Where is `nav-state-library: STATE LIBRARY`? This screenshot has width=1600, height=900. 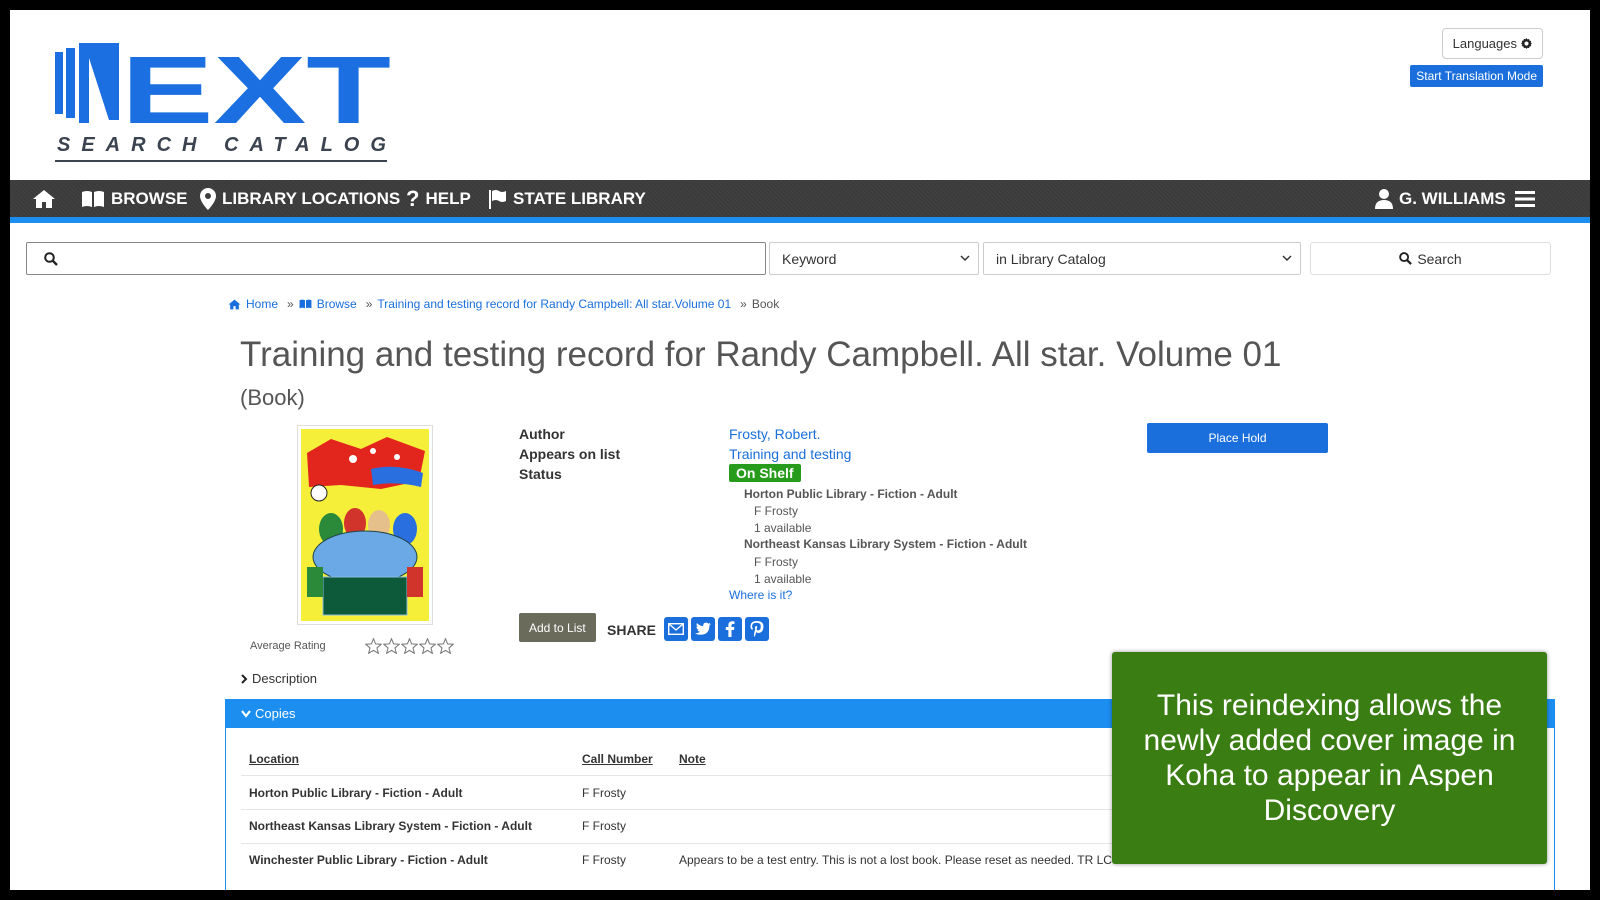
nav-state-library: STATE LIBRARY is located at coordinates (566, 198).